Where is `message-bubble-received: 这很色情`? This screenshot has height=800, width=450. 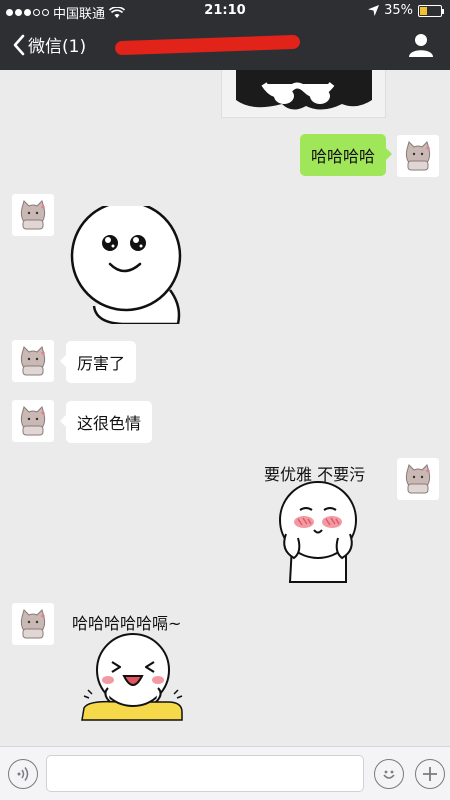
message-bubble-received: 这很色情 is located at coordinates (106, 422).